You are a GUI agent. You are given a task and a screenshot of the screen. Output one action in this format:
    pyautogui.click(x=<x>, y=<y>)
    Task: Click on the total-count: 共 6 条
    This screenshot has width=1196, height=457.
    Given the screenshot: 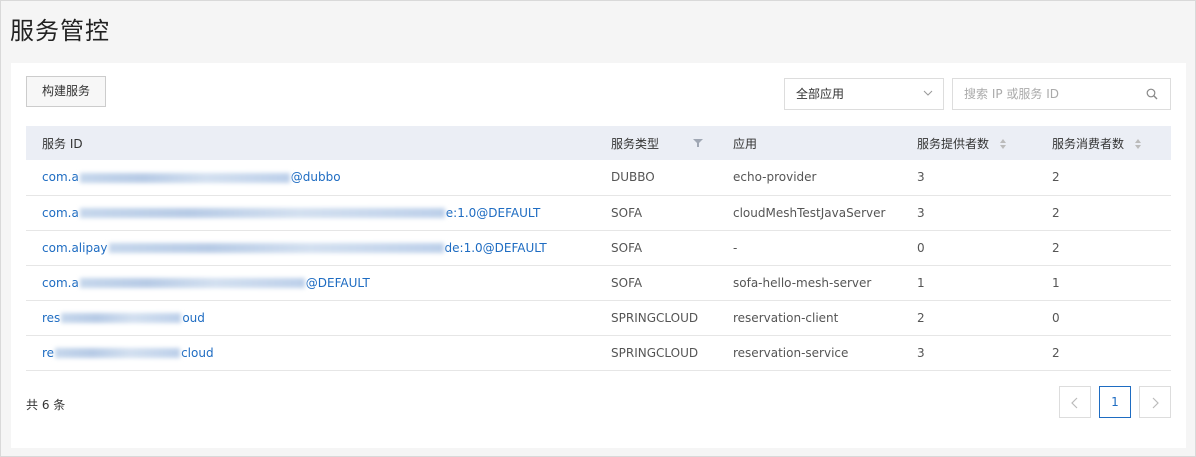 What is the action you would take?
    pyautogui.click(x=46, y=405)
    